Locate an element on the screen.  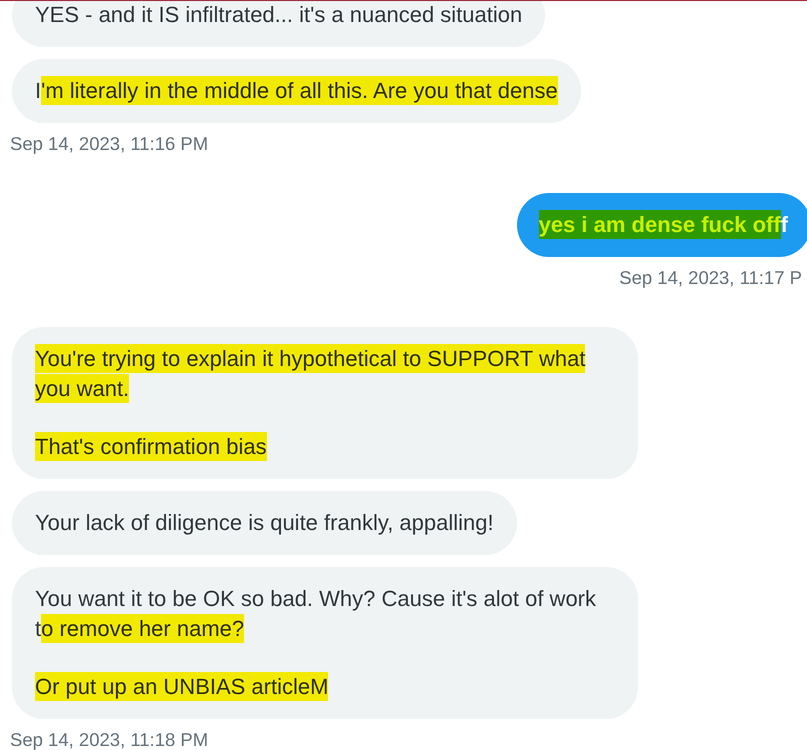
message-text: That's confirmation bias is located at coordinates (151, 447).